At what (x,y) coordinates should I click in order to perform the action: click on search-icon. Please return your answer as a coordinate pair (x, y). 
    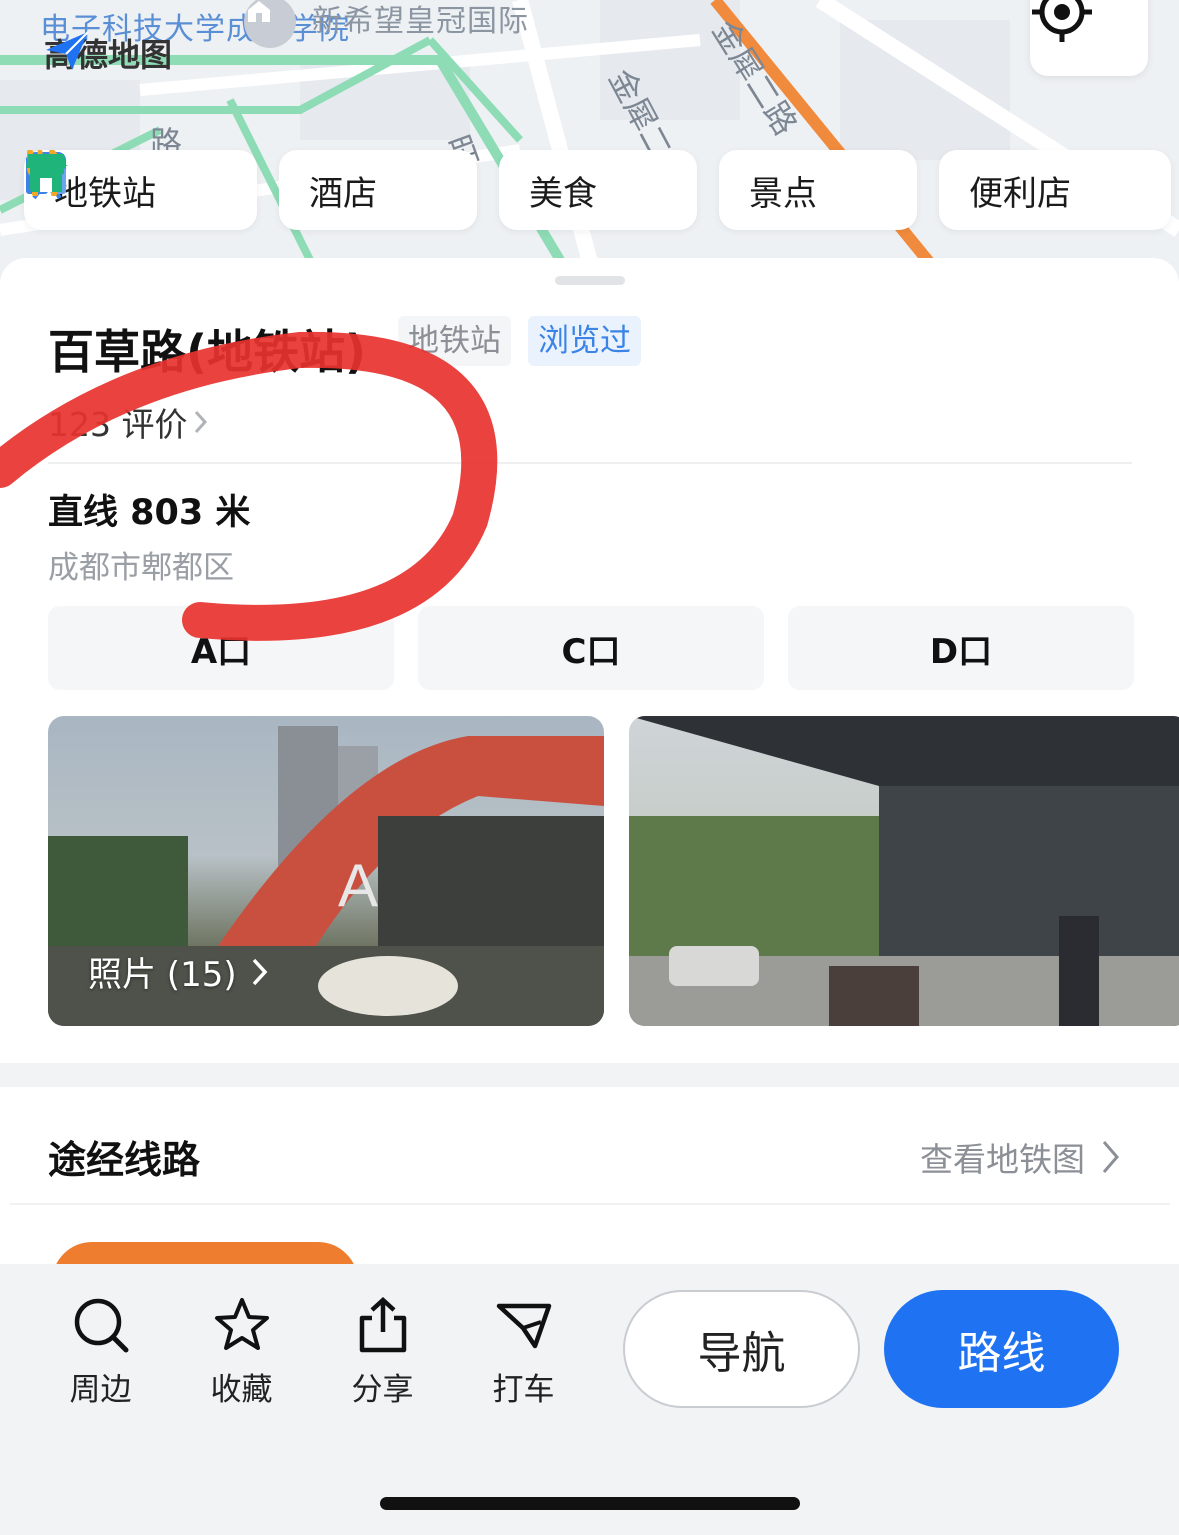
    Looking at the image, I should click on (101, 1325).